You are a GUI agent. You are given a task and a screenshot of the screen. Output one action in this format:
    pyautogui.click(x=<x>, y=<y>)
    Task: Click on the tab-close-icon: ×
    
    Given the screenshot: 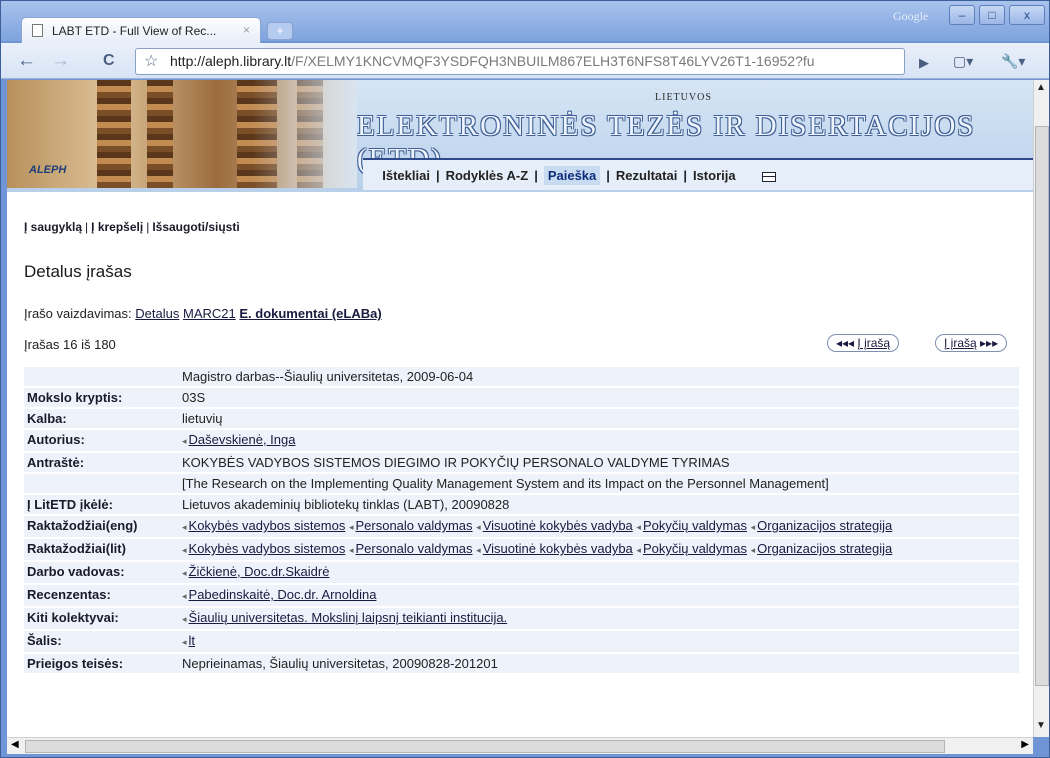 What is the action you would take?
    pyautogui.click(x=246, y=30)
    